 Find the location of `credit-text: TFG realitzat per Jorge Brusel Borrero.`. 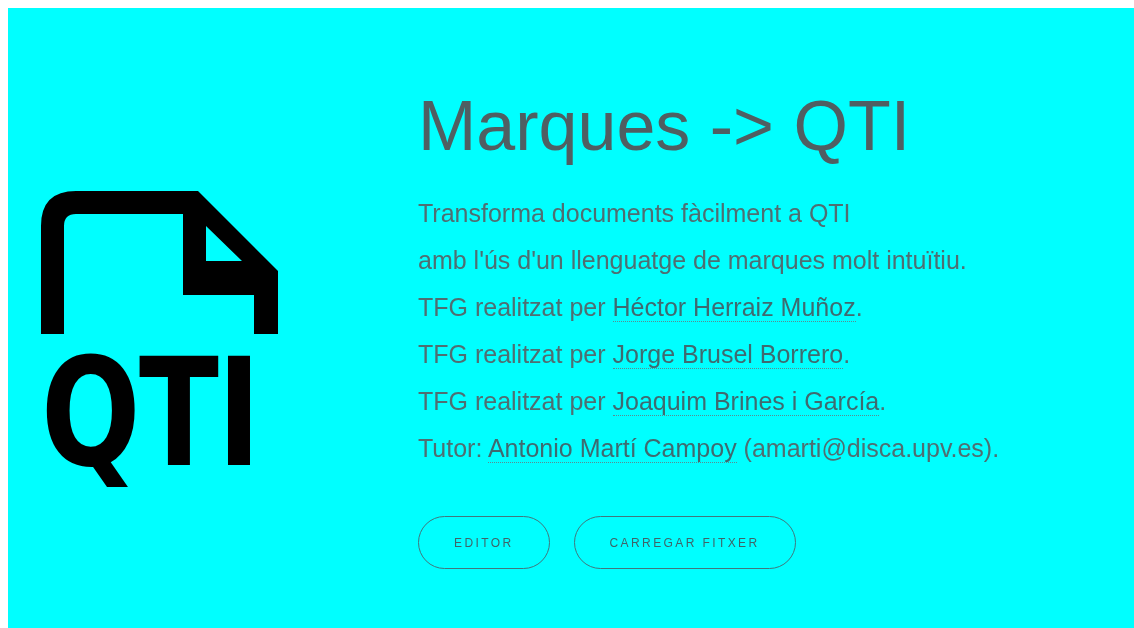

credit-text: TFG realitzat per Jorge Brusel Borrero. is located at coordinates (635, 355).